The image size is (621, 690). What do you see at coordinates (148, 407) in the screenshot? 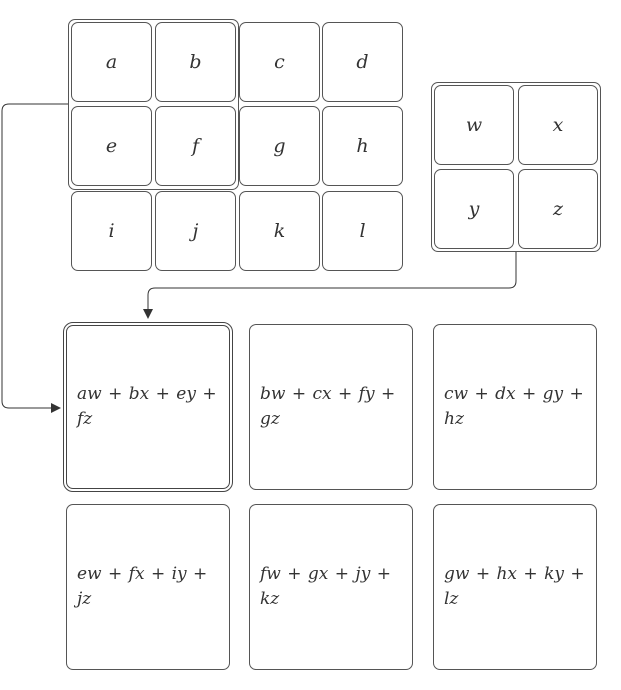
I see `result-cell-1: aw + bx + ey + fz` at bounding box center [148, 407].